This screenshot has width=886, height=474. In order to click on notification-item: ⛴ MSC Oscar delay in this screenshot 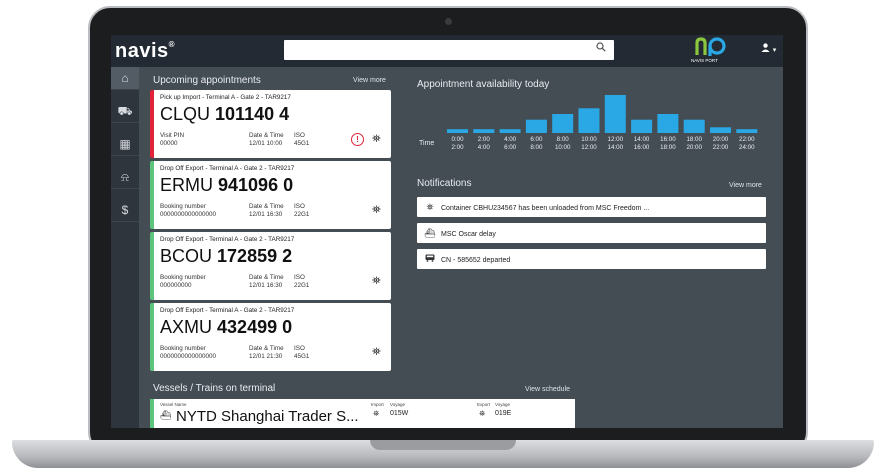, I will do `click(591, 233)`.